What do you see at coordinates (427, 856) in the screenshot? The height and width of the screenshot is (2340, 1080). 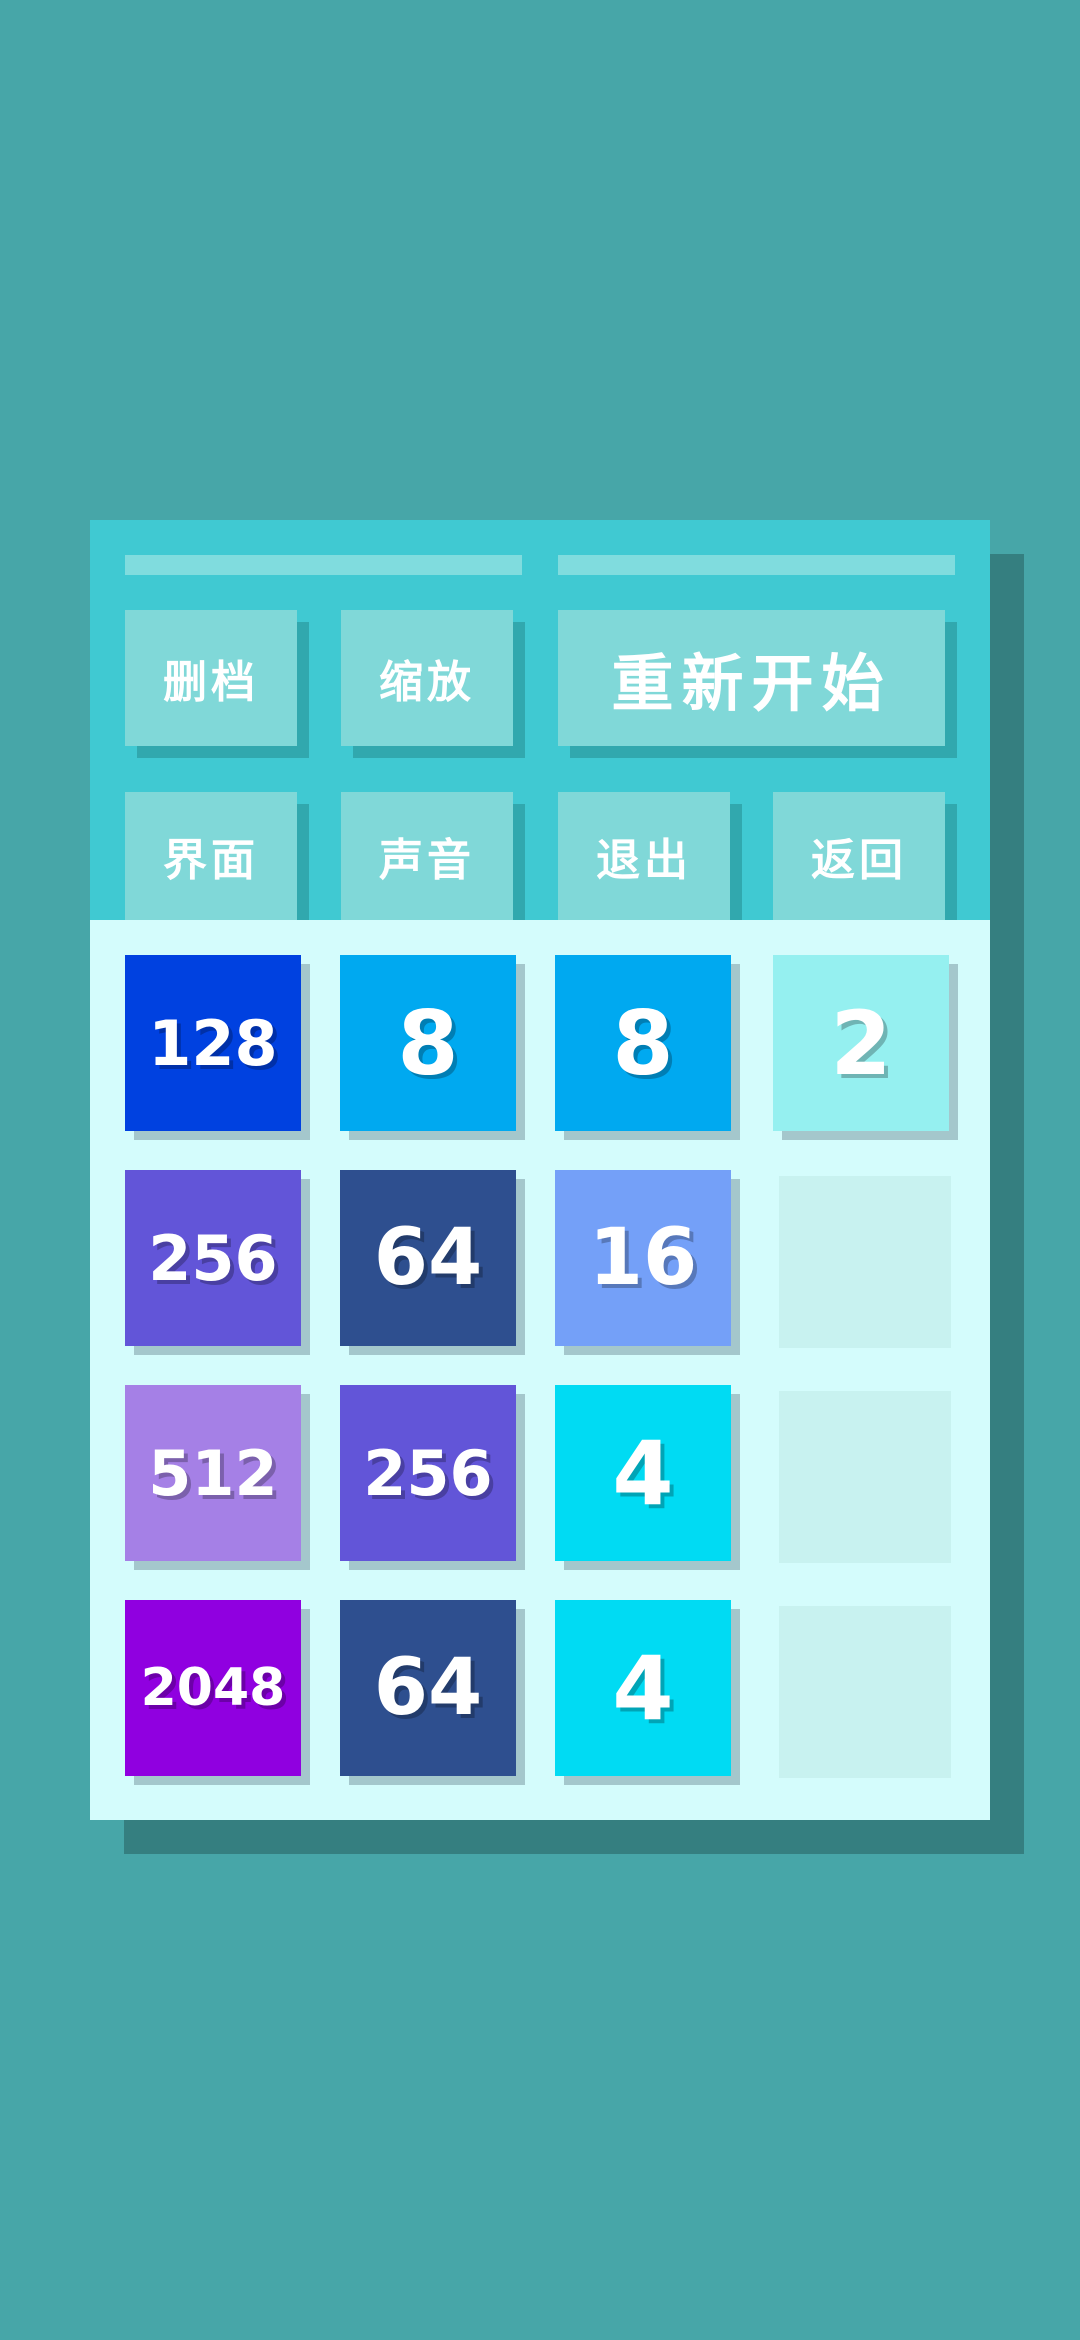 I see `sound-button: 声音` at bounding box center [427, 856].